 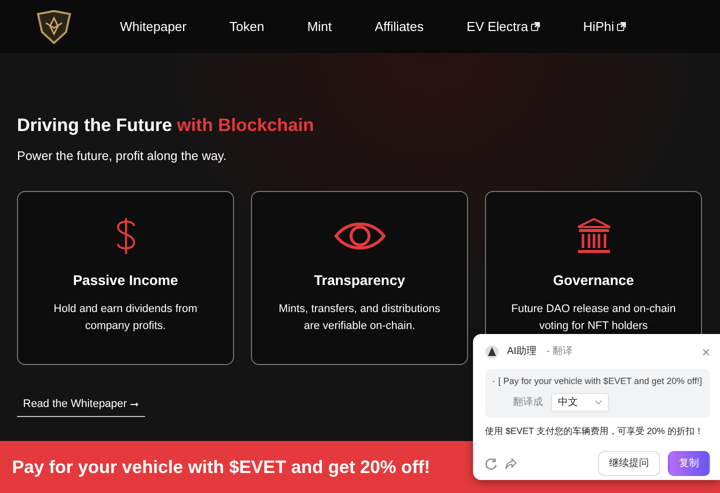 I want to click on whitepaper-link: Read the Whitepaper ⭢, so click(x=81, y=406).